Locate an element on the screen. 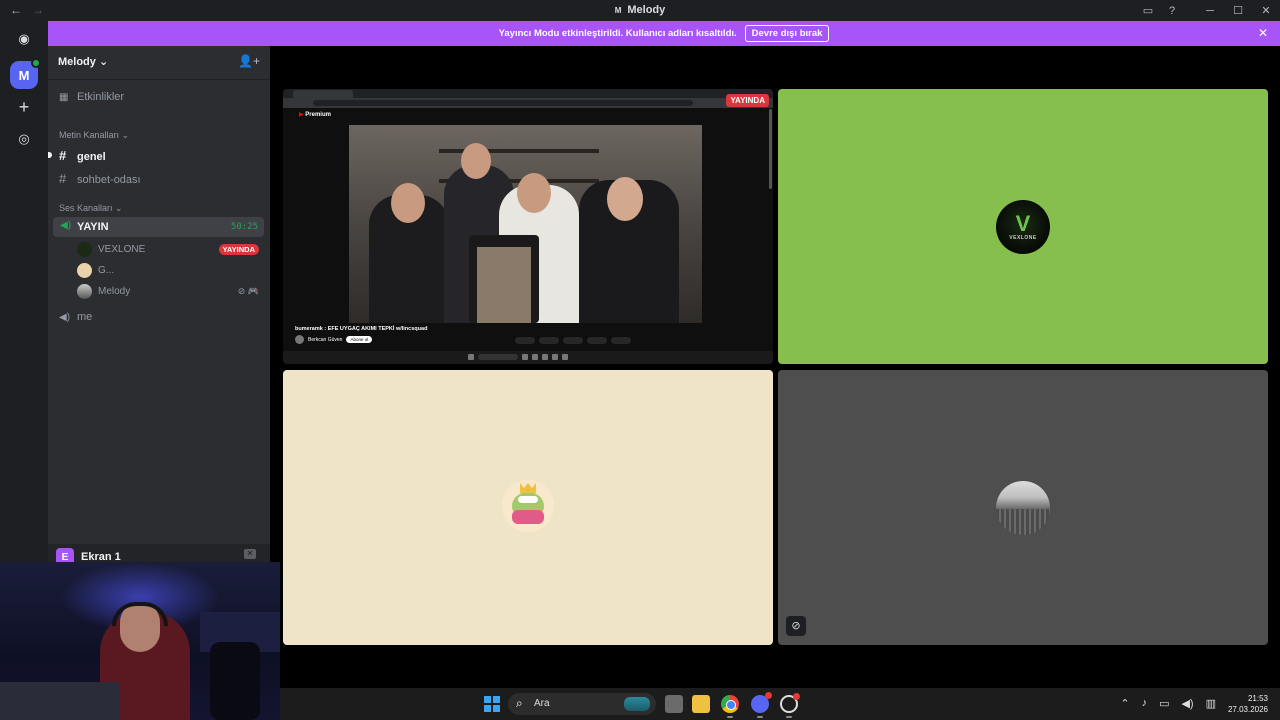 This screenshot has width=1280, height=720. frog-king-avatar is located at coordinates (528, 506).